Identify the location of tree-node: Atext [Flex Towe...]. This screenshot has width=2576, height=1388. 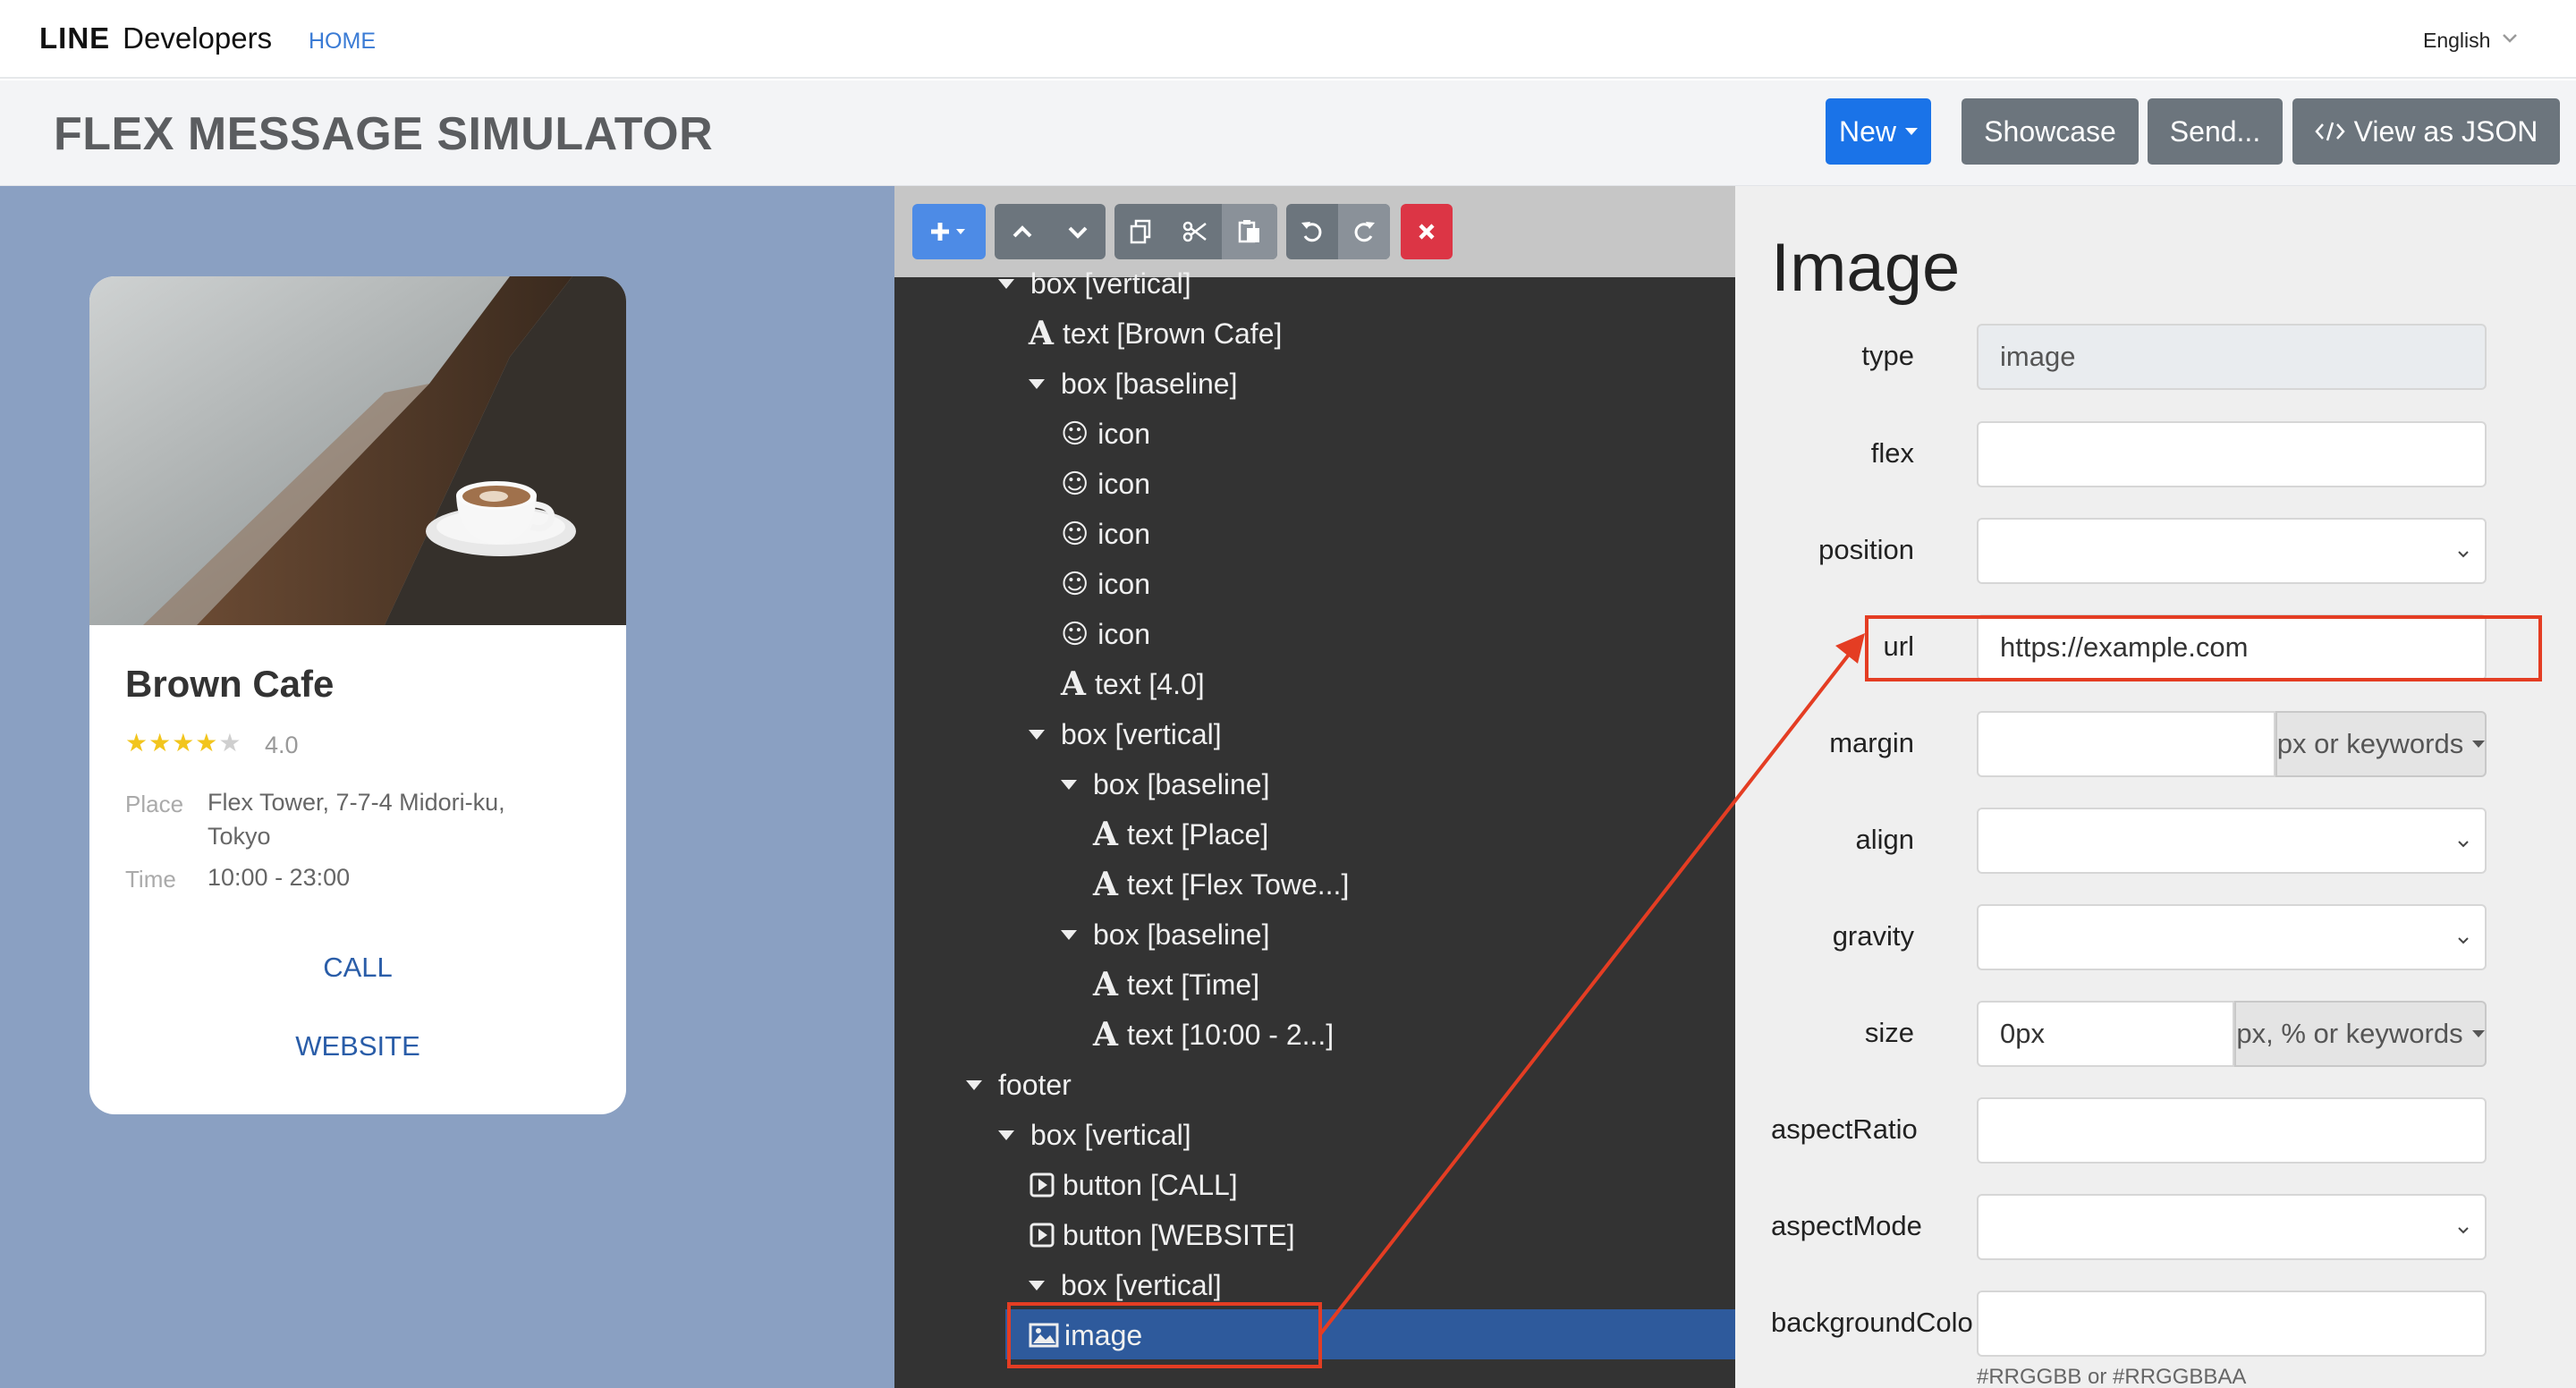
(1221, 885).